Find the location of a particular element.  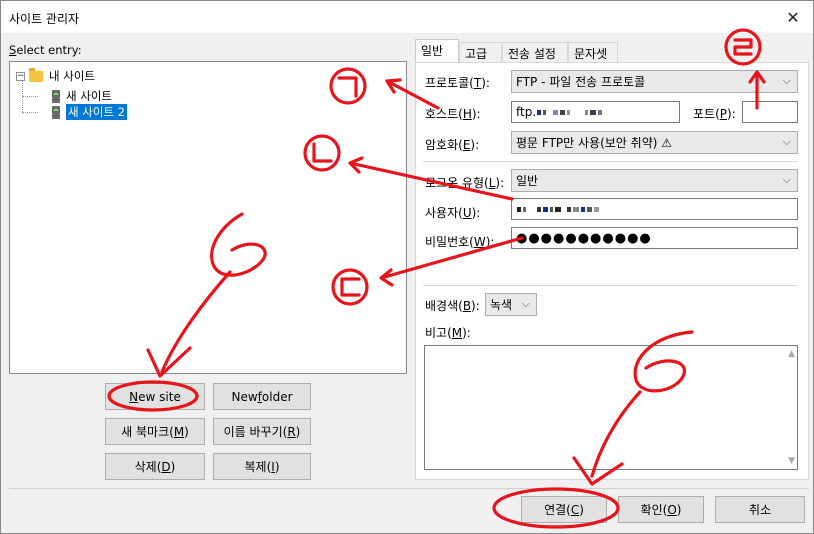

scroll-down-icon: ▼ is located at coordinates (791, 461).